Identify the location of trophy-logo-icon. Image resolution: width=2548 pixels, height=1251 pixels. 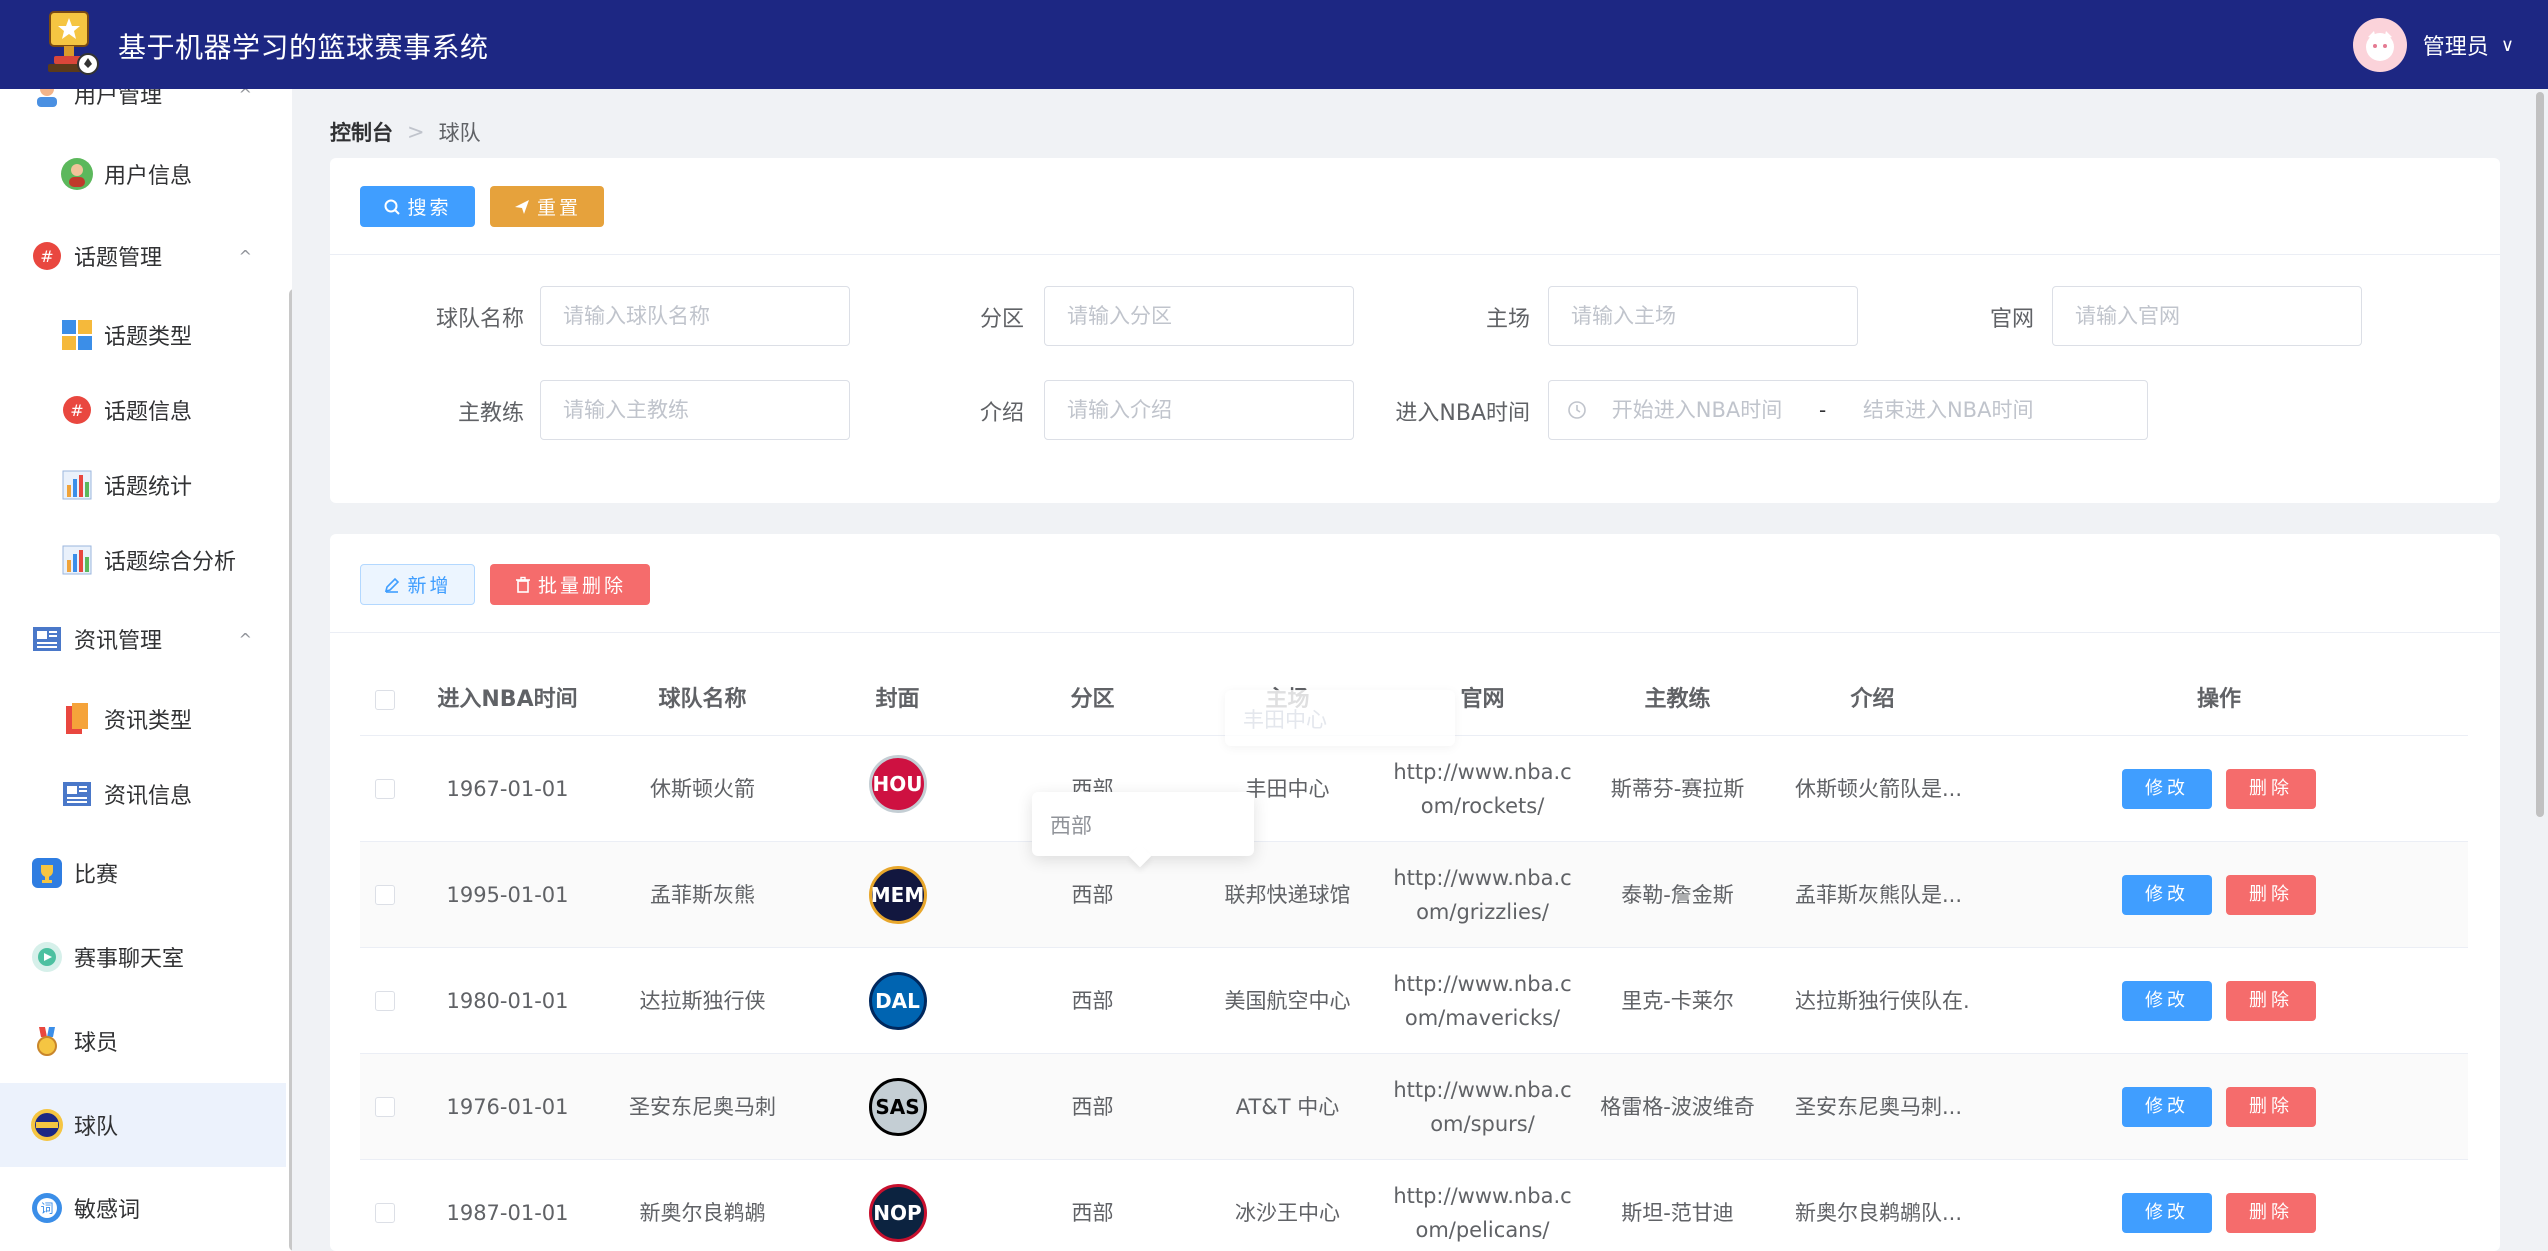
(69, 43).